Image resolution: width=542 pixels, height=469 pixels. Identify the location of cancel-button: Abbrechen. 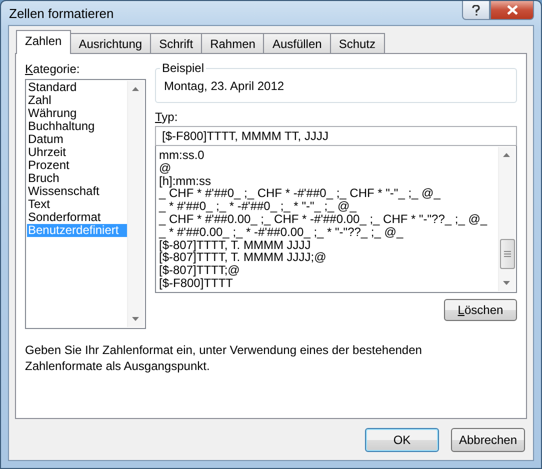
(488, 440).